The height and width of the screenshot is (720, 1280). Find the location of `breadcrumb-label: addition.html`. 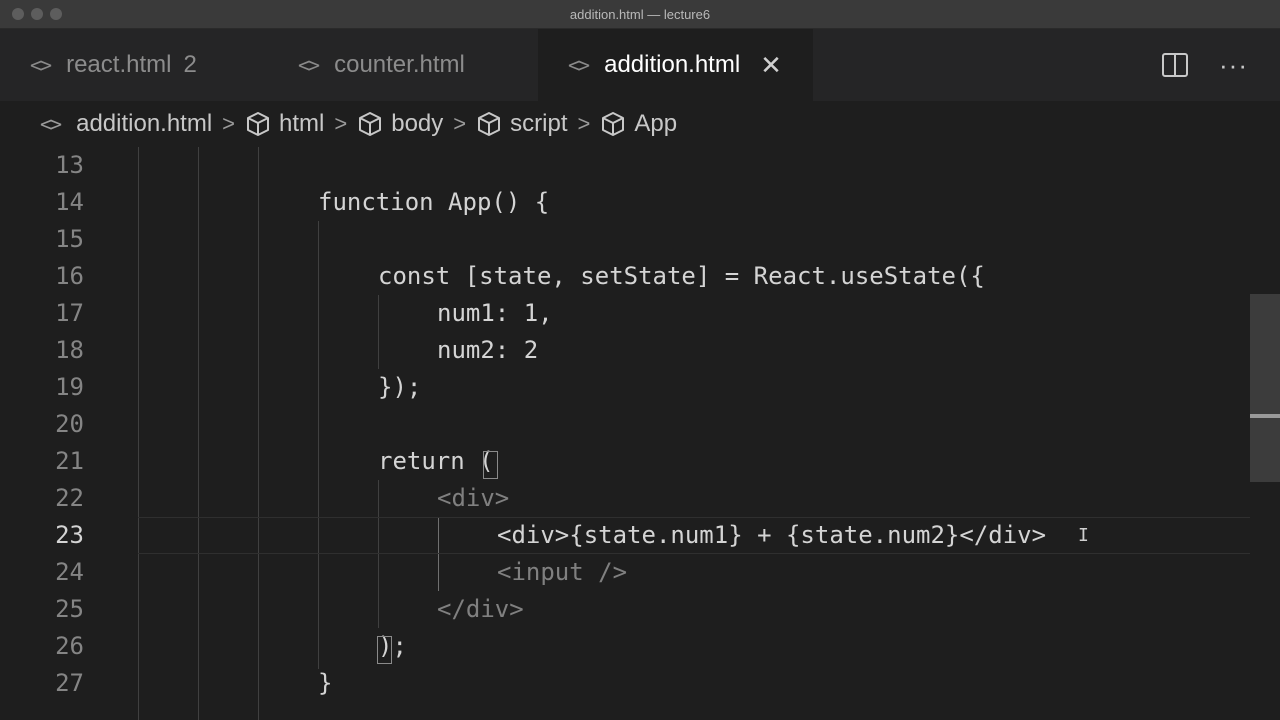

breadcrumb-label: addition.html is located at coordinates (144, 123).